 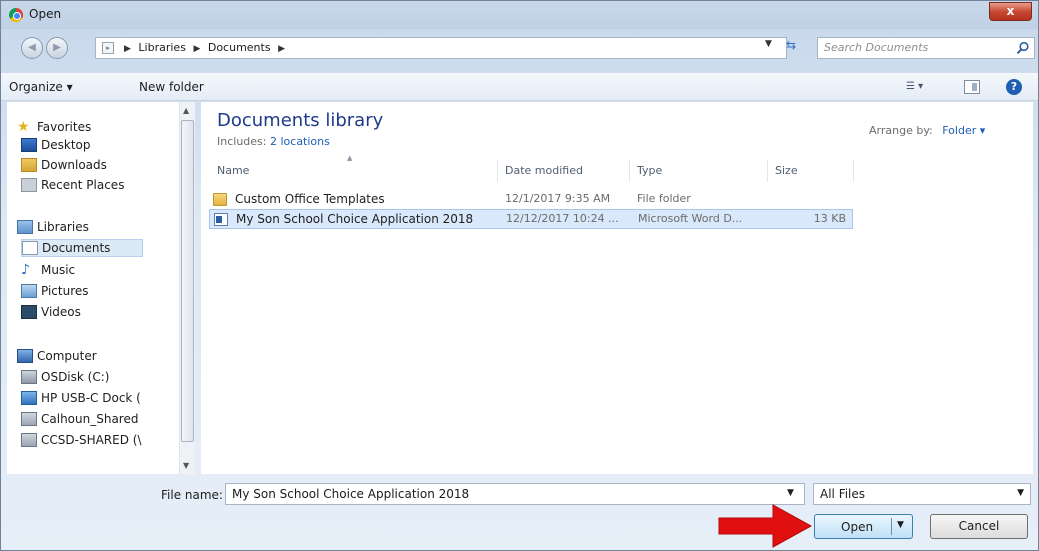 What do you see at coordinates (55, 291) in the screenshot?
I see `sidebar-item-pictures: Pictures` at bounding box center [55, 291].